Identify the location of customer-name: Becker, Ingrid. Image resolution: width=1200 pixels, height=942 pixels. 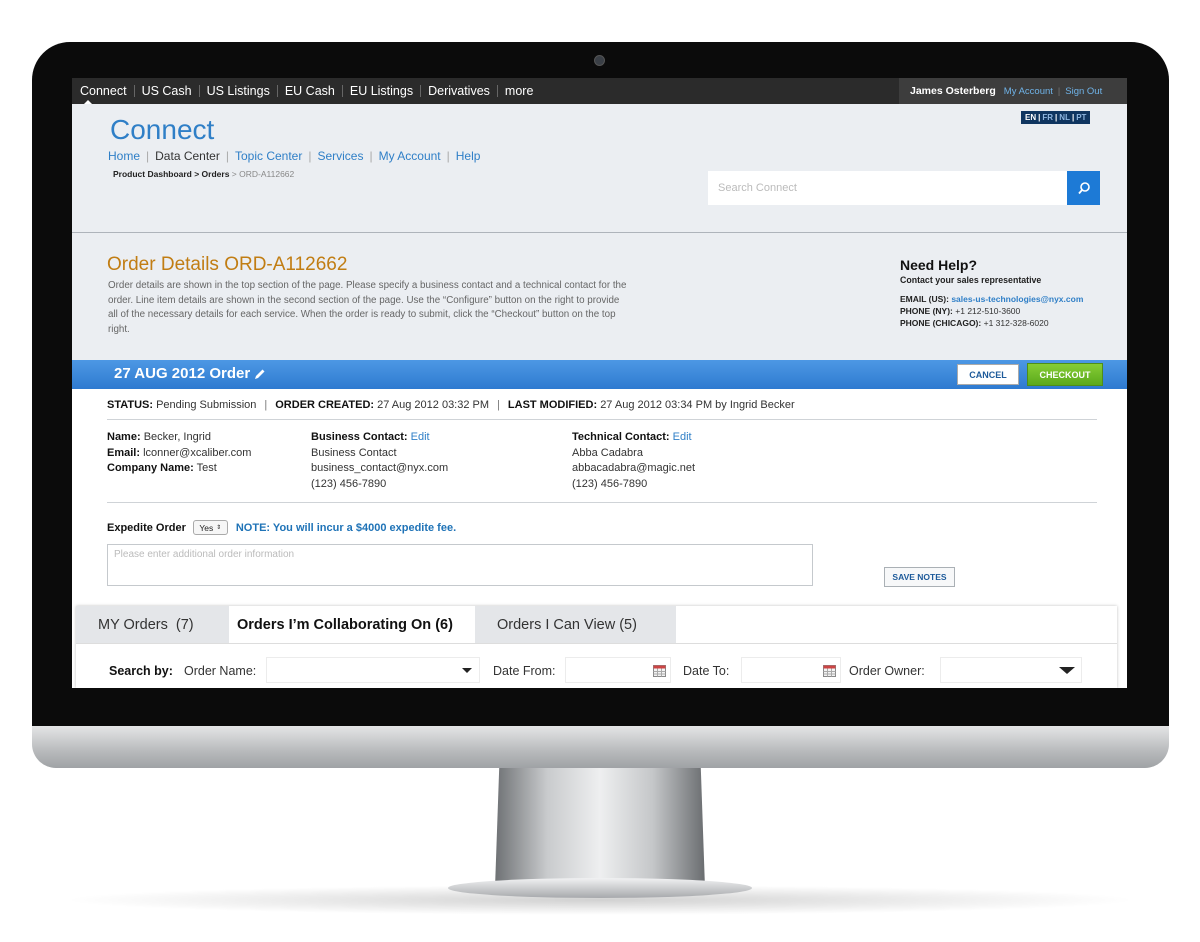
(177, 437).